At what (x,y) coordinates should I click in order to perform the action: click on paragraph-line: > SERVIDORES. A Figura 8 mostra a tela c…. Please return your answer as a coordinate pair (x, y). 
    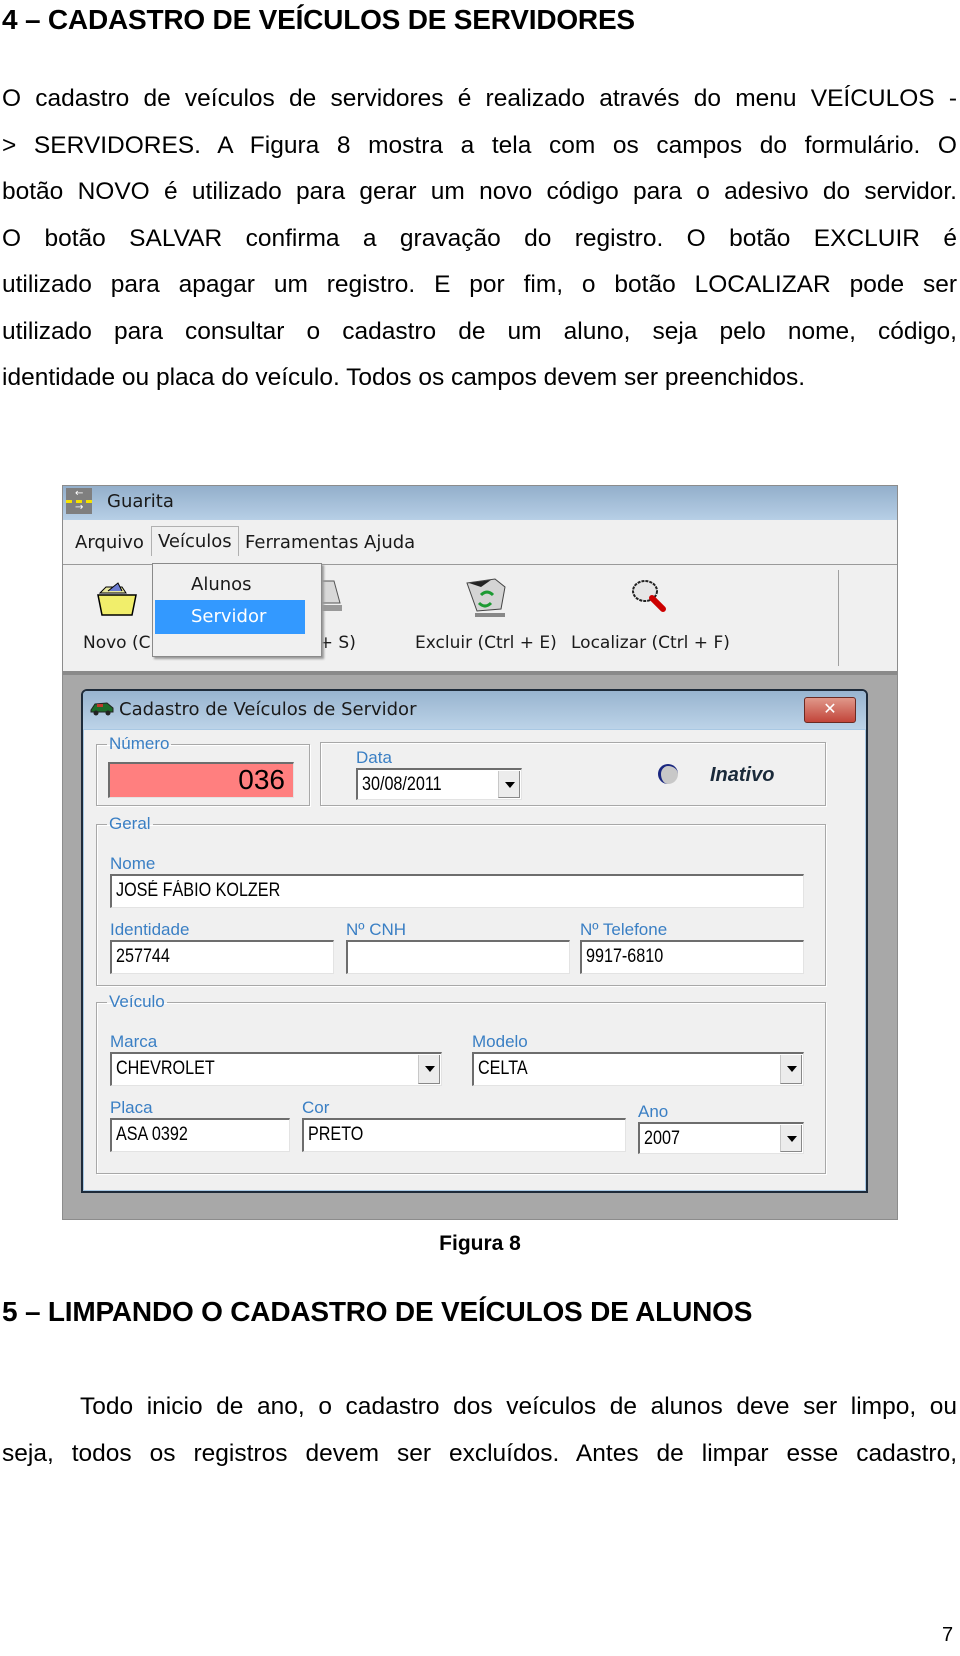
    Looking at the image, I should click on (479, 145).